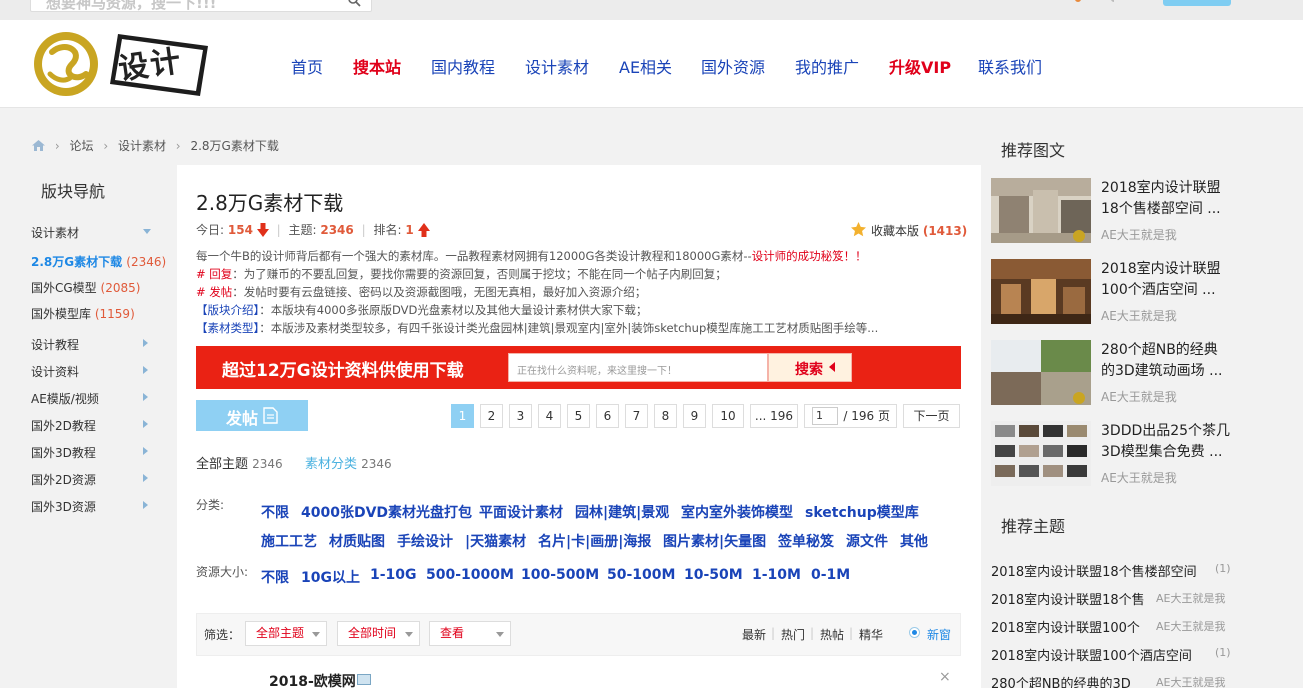  I want to click on filter-category-dvd: 4000张DVD素材光盘打包, so click(386, 512).